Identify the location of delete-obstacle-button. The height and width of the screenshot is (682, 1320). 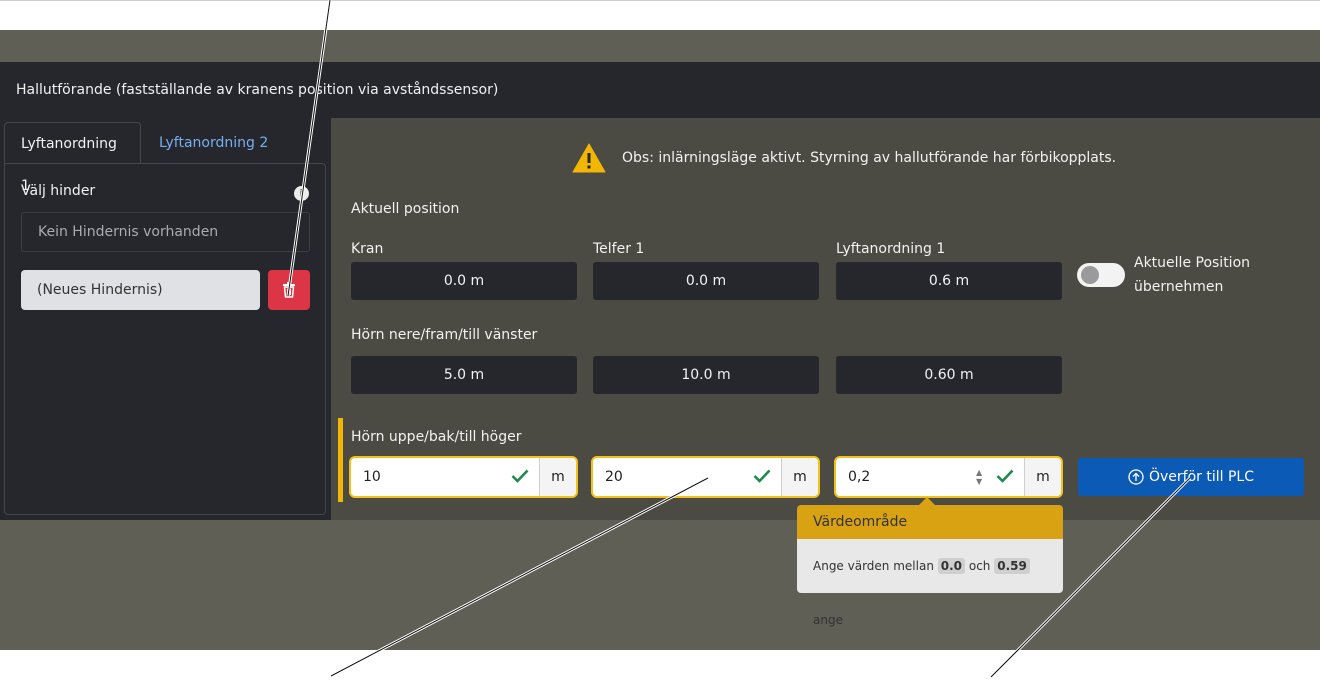
(289, 290).